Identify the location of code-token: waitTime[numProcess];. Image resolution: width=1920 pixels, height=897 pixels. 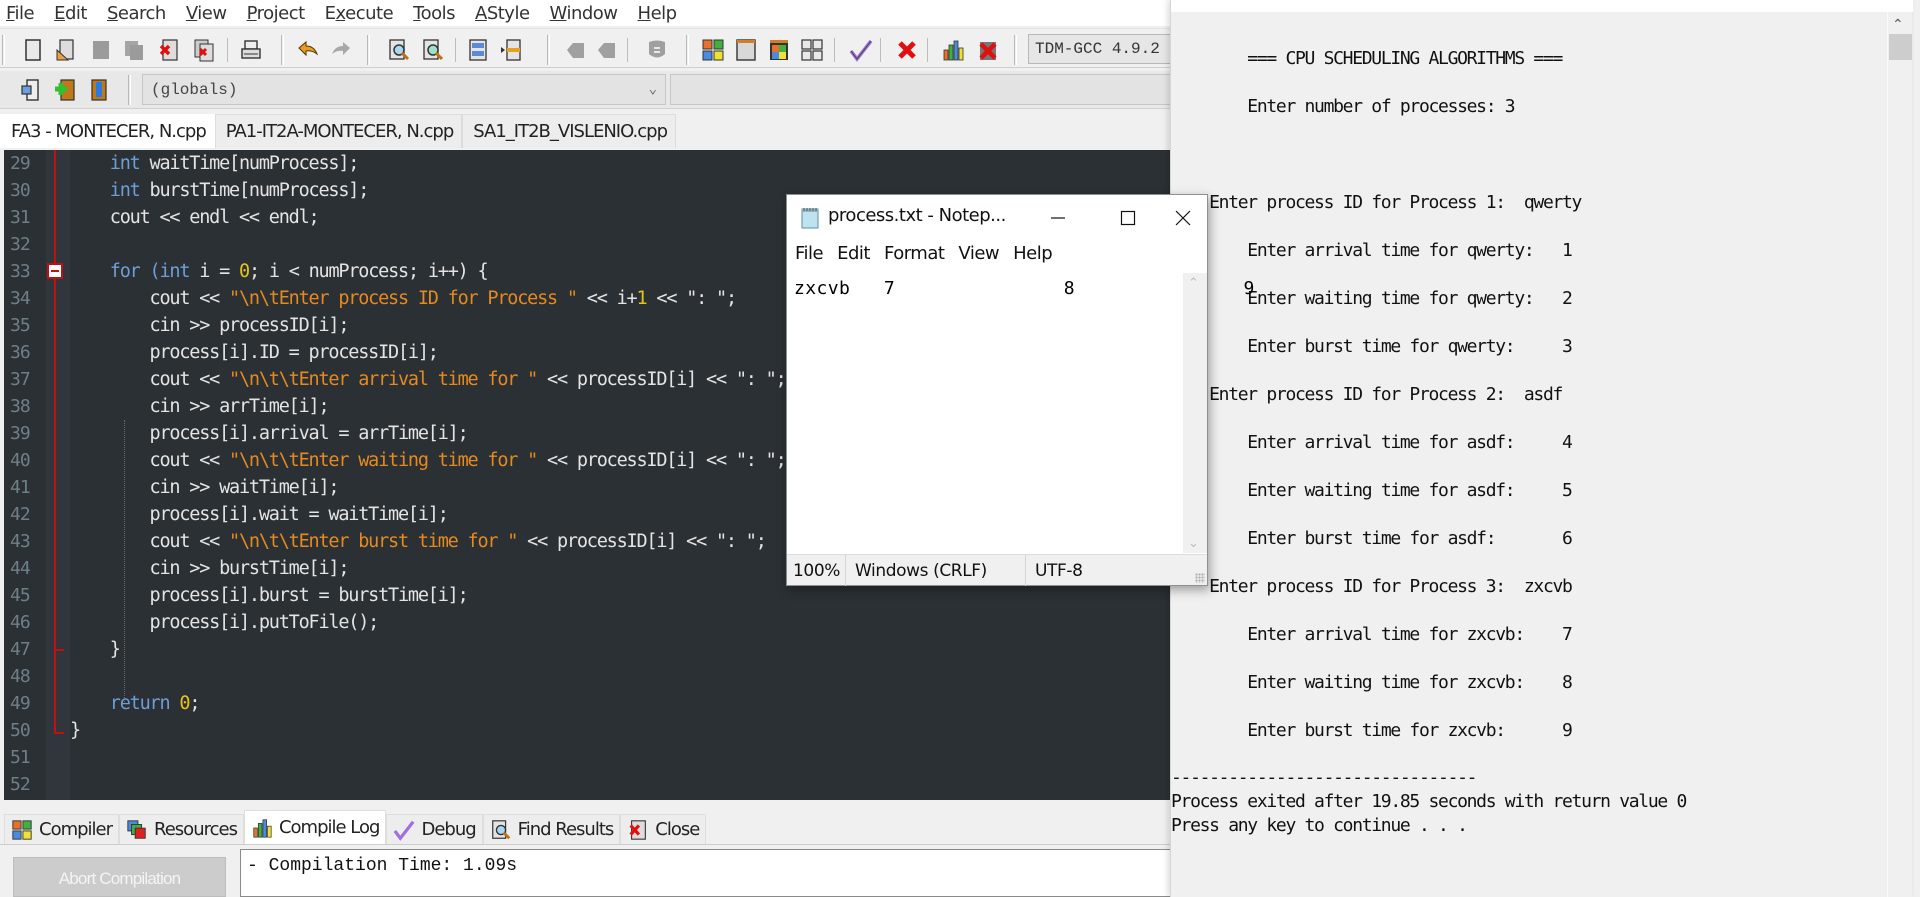
(249, 163).